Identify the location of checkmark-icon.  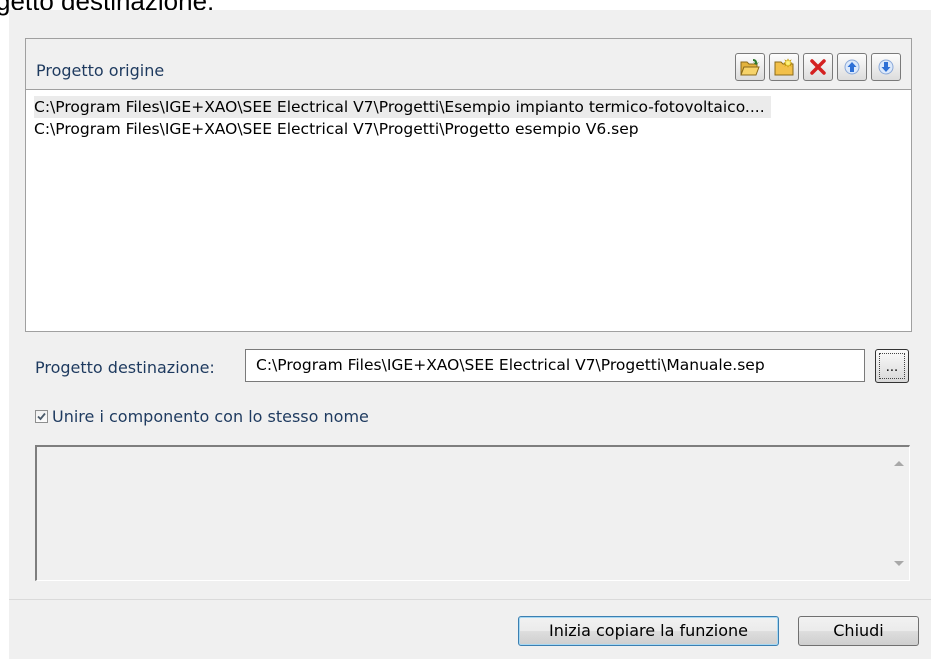
(41, 416).